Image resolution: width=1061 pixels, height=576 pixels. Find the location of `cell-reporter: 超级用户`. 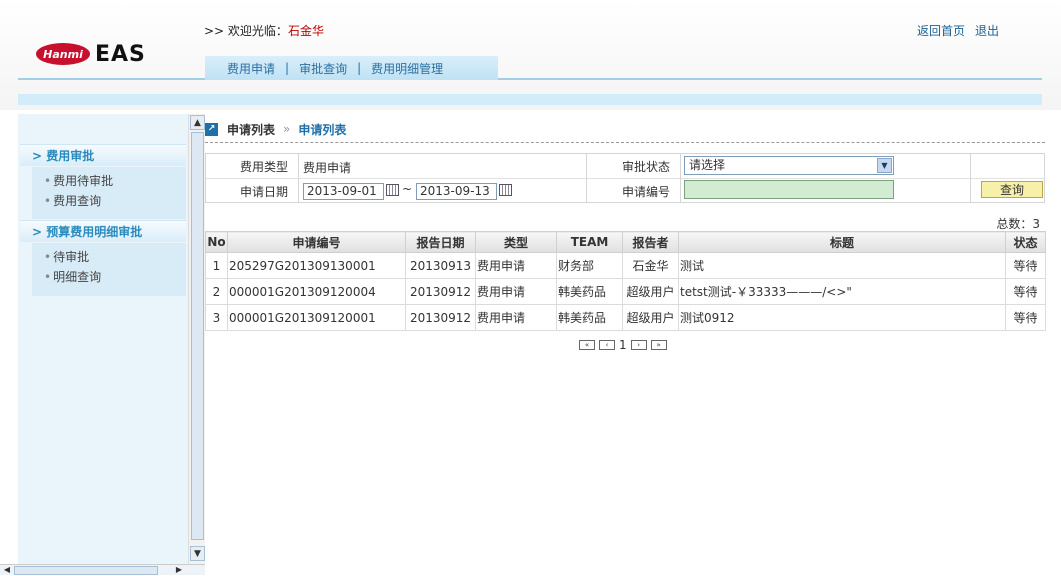

cell-reporter: 超级用户 is located at coordinates (650, 317).